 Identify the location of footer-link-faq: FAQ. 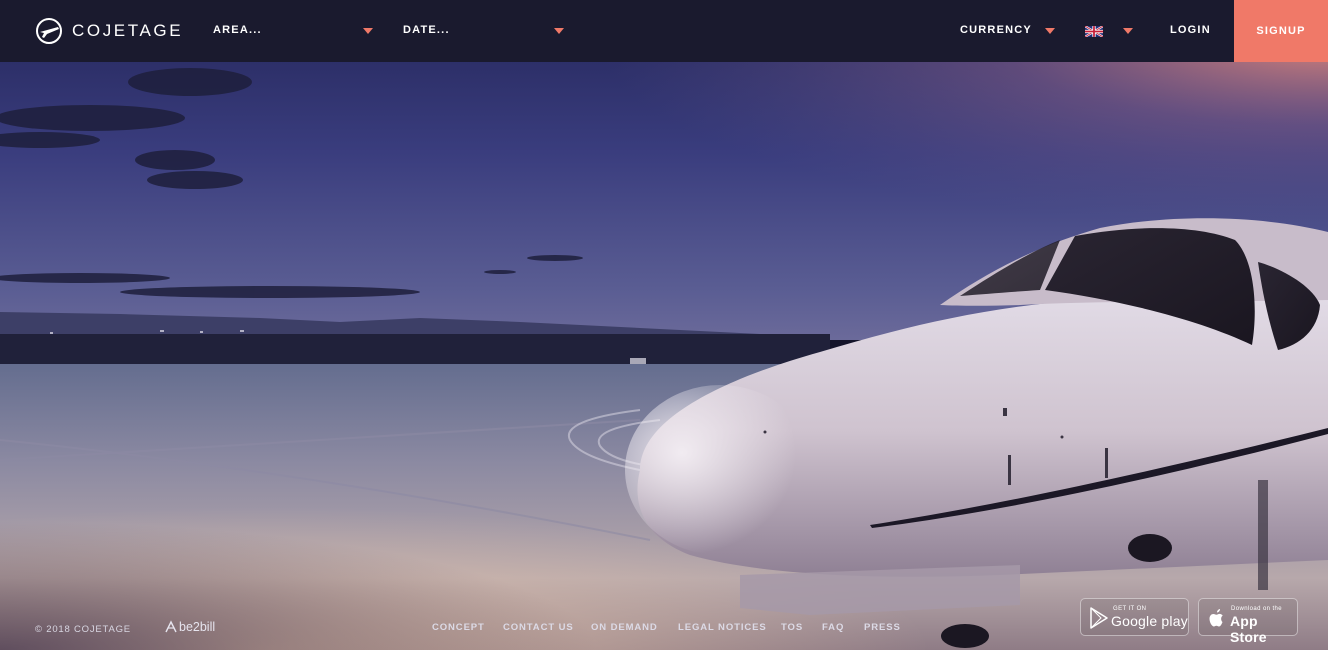
(833, 627).